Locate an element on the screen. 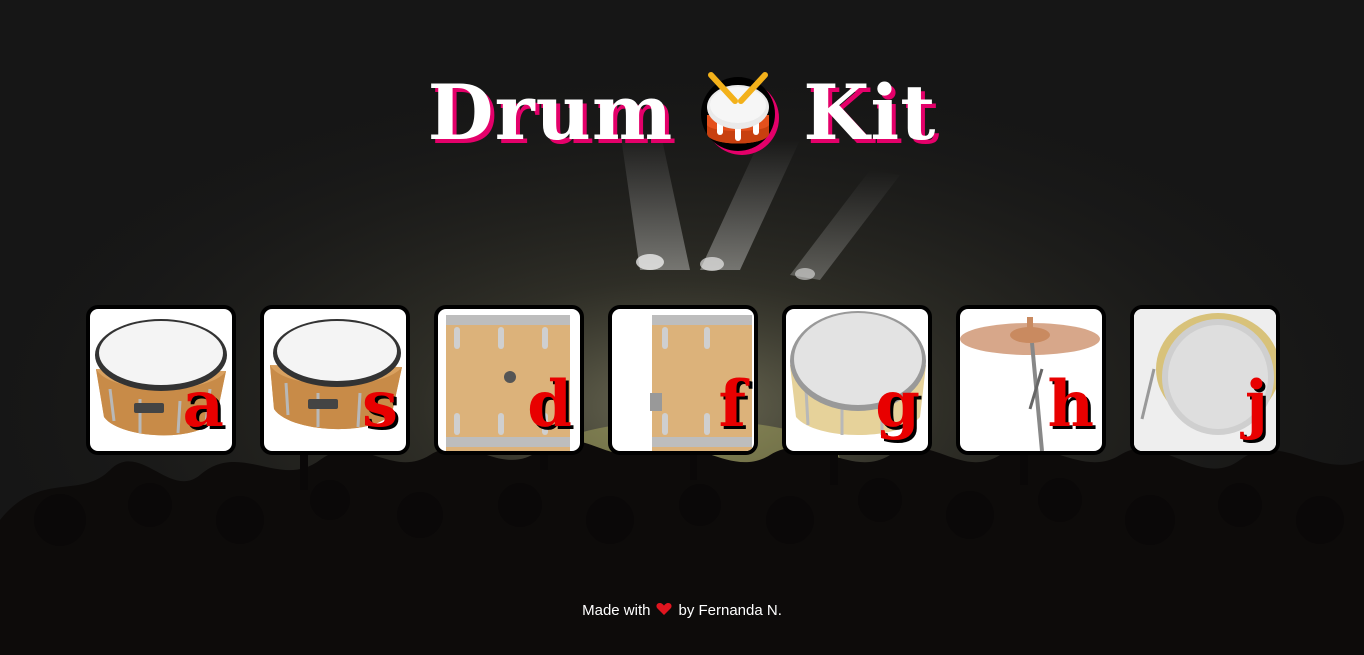  drum-key-s: s is located at coordinates (335, 380).